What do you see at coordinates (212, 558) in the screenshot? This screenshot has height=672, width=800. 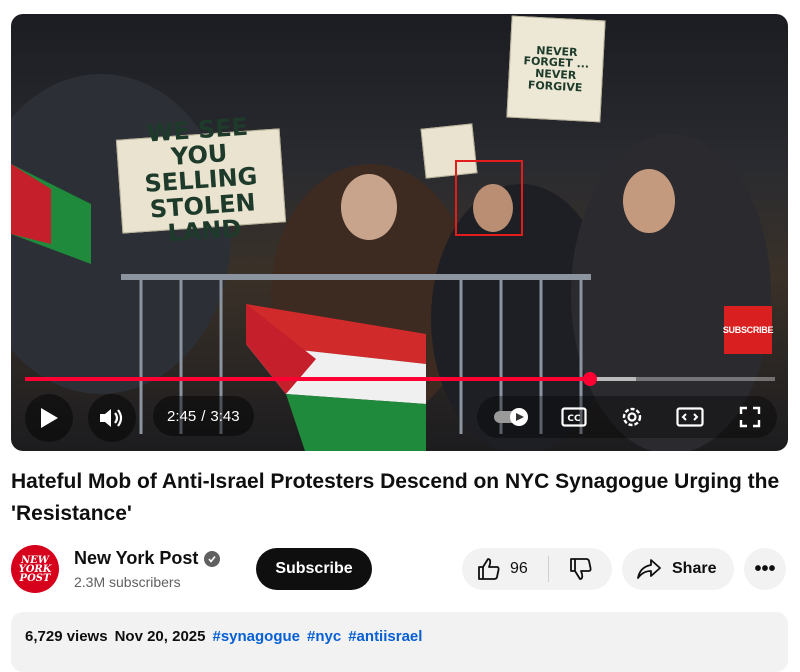 I see `verified-icon` at bounding box center [212, 558].